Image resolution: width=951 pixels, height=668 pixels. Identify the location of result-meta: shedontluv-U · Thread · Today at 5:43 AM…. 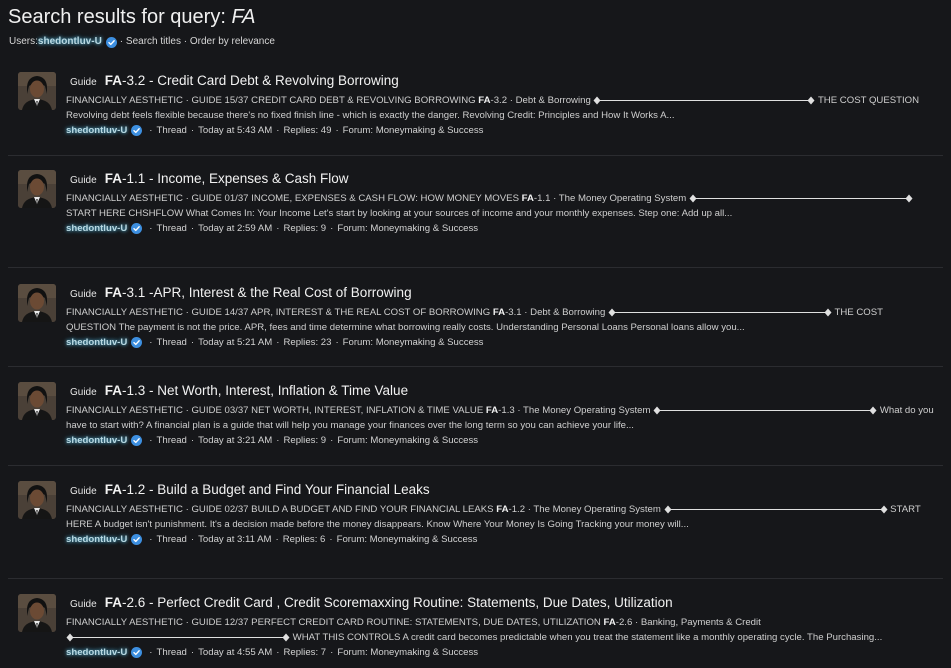
(500, 130).